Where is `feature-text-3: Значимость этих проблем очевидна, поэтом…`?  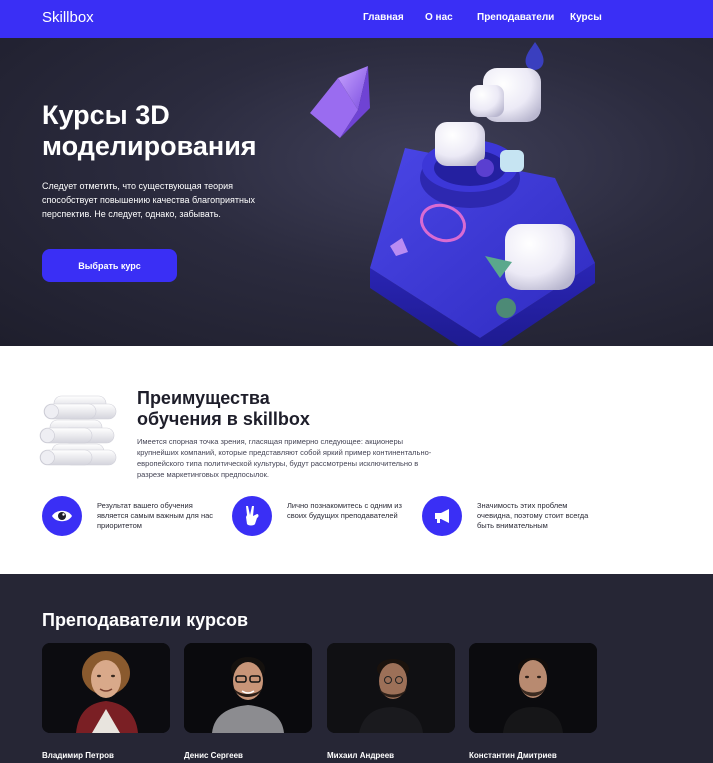 feature-text-3: Значимость этих проблем очевидна, поэтом… is located at coordinates (533, 515).